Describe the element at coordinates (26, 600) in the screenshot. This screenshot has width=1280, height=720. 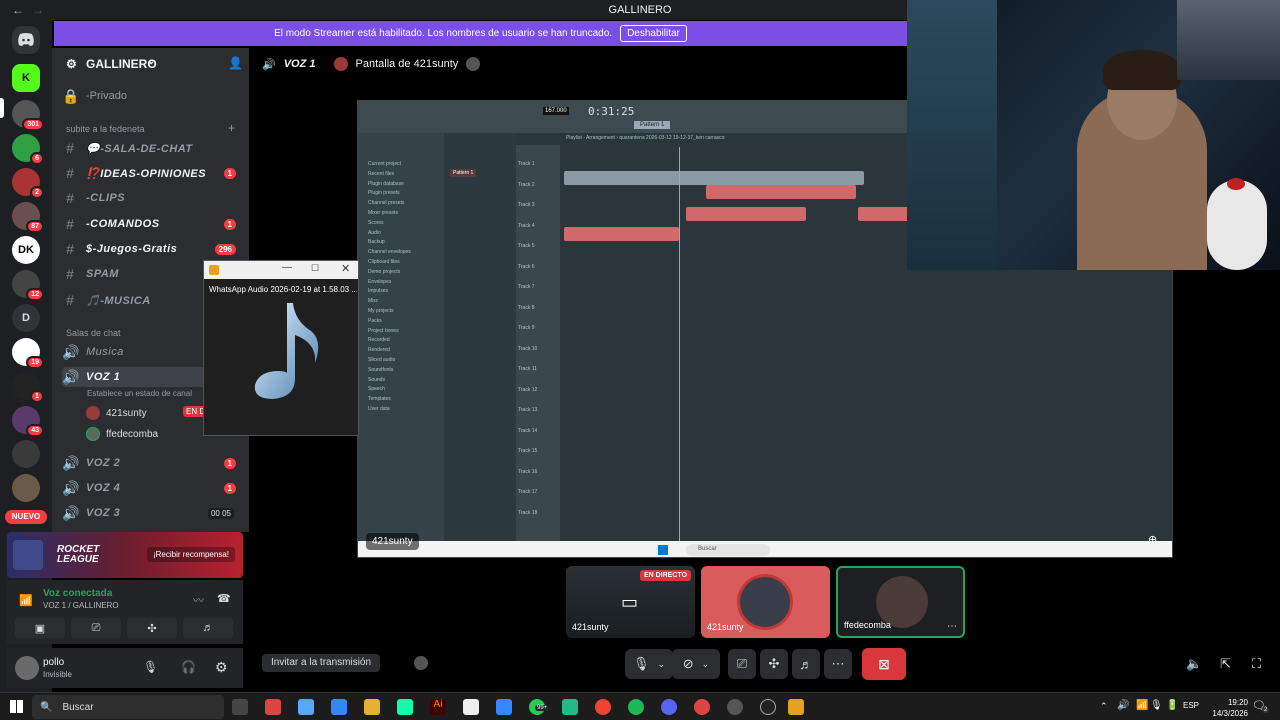
I see `signal-icon: 📶` at that location.